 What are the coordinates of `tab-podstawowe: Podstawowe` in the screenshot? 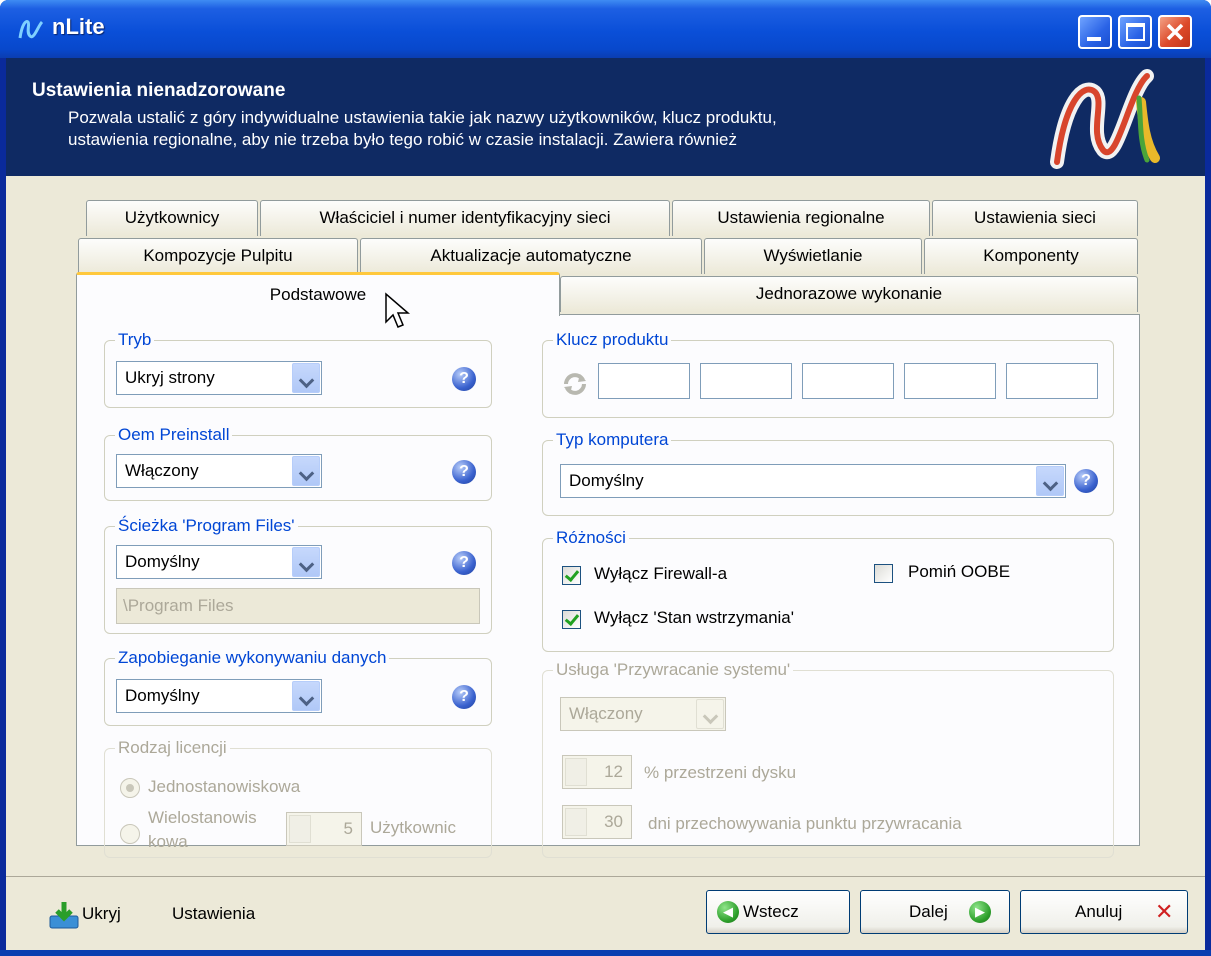 It's located at (318, 294).